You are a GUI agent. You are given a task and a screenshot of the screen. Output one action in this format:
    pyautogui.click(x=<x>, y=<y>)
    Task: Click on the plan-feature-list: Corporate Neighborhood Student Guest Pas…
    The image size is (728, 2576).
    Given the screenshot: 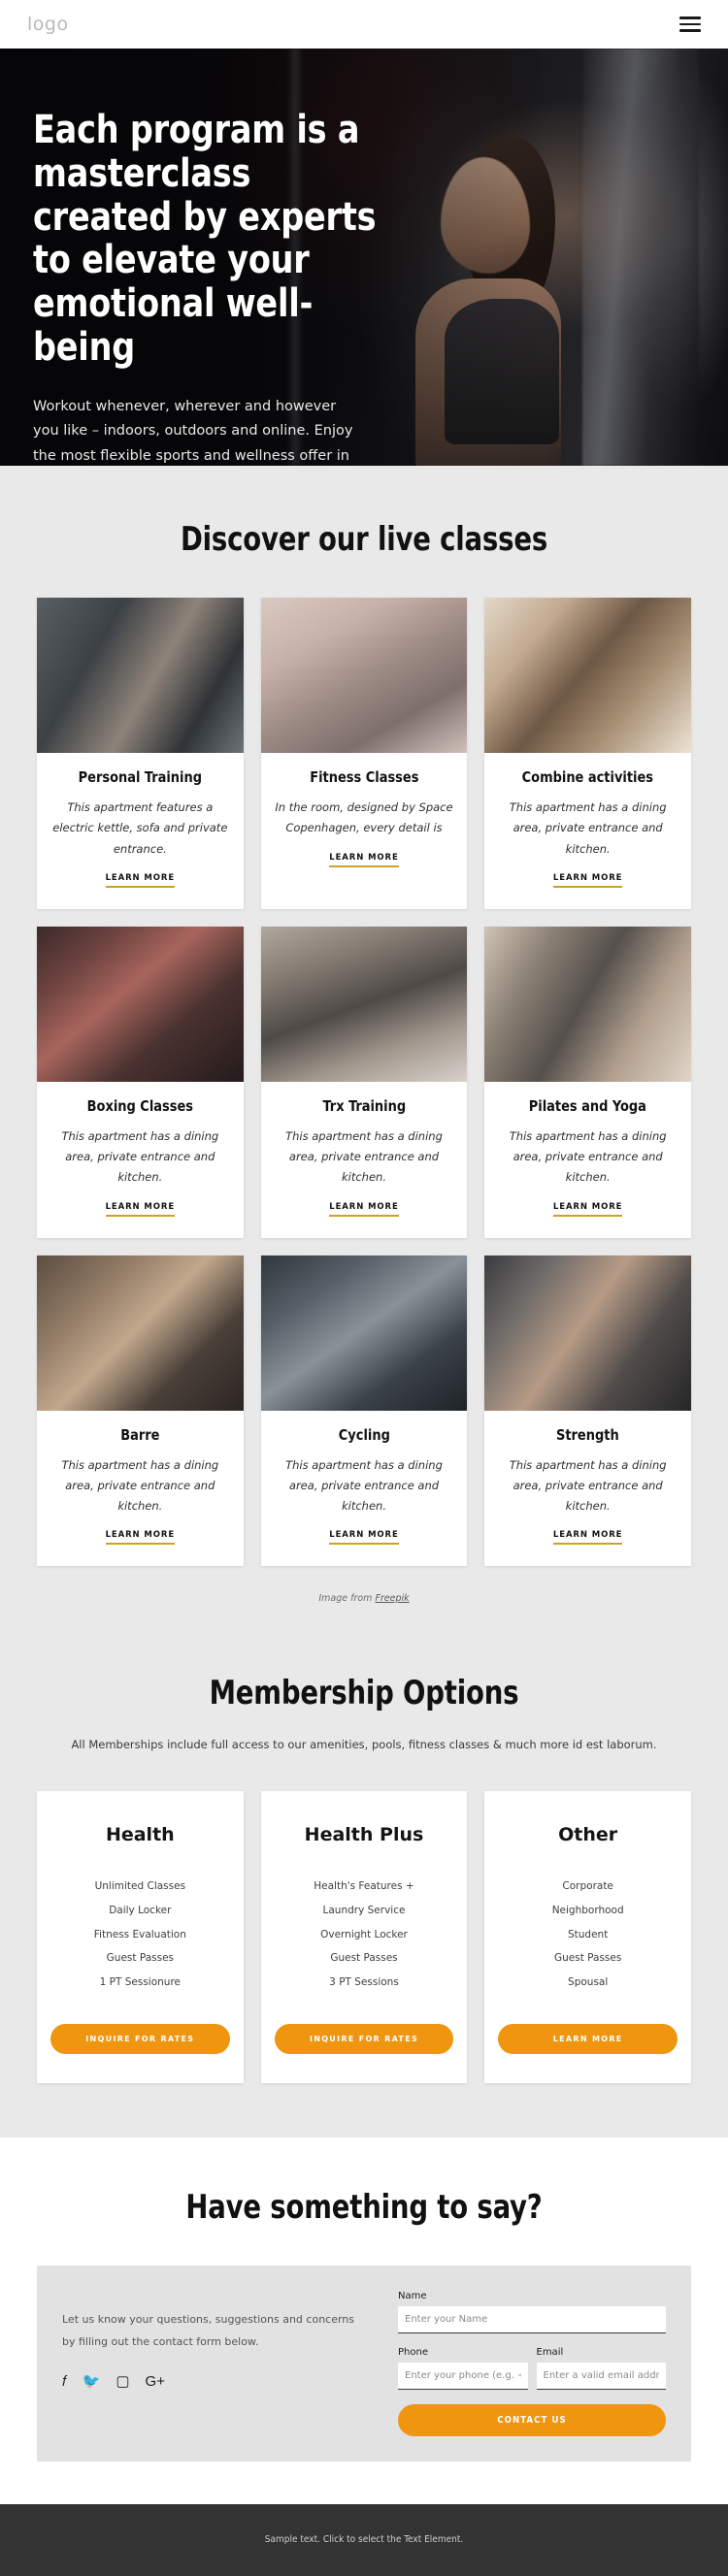 What is the action you would take?
    pyautogui.click(x=588, y=1935)
    